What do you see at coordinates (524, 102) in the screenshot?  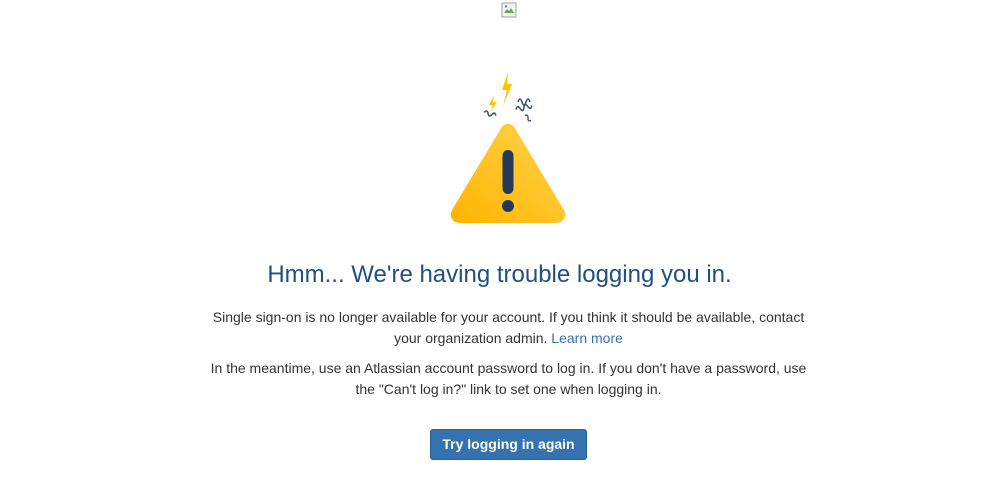 I see `squiggle-icon` at bounding box center [524, 102].